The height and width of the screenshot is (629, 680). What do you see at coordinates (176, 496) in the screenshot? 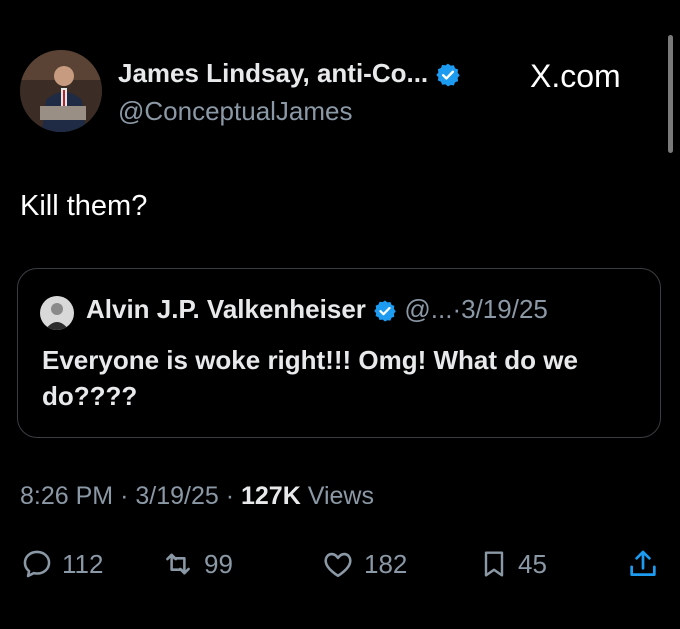
I see `tweet-date: 3/19/25` at bounding box center [176, 496].